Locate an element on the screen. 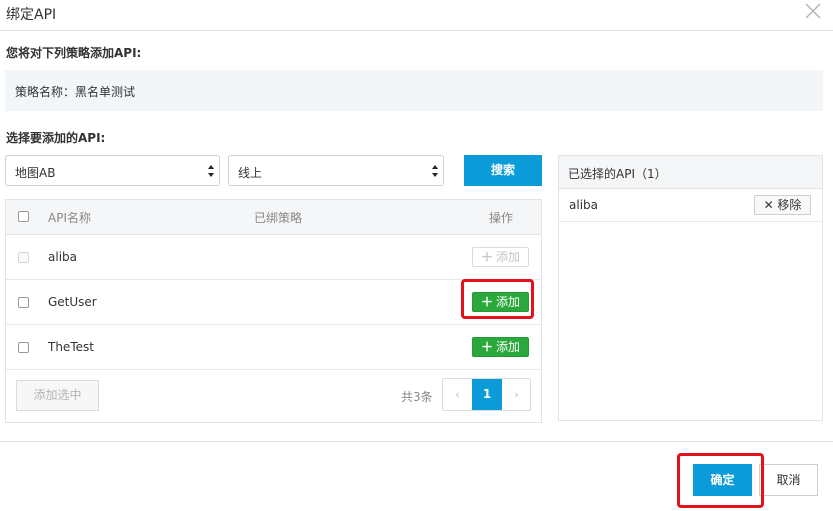 The height and width of the screenshot is (511, 833). api-name: aliba is located at coordinates (62, 257).